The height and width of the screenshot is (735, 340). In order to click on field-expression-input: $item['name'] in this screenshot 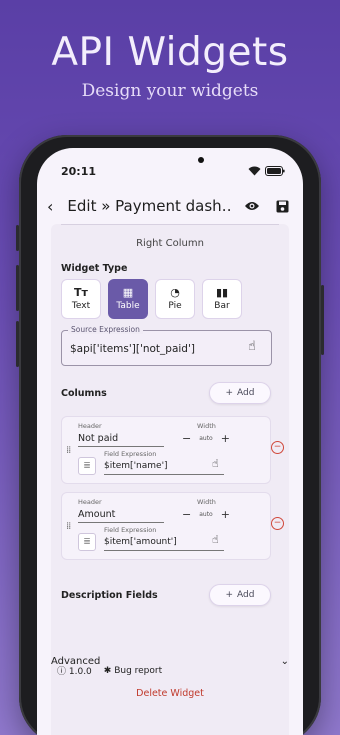, I will do `click(164, 468)`.